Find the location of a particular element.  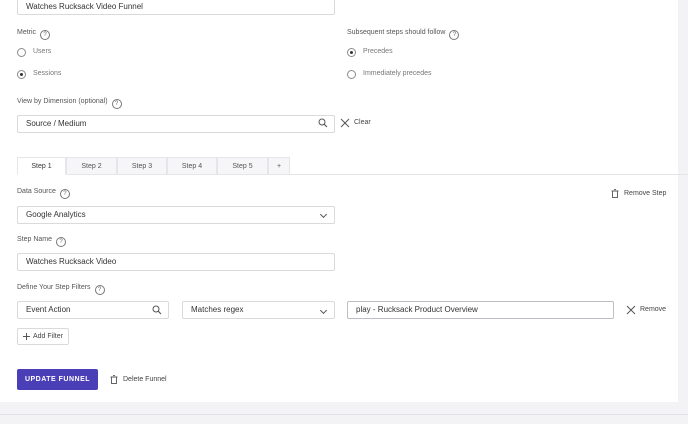

delete-funnel-label: Delete Funnel is located at coordinates (145, 379).